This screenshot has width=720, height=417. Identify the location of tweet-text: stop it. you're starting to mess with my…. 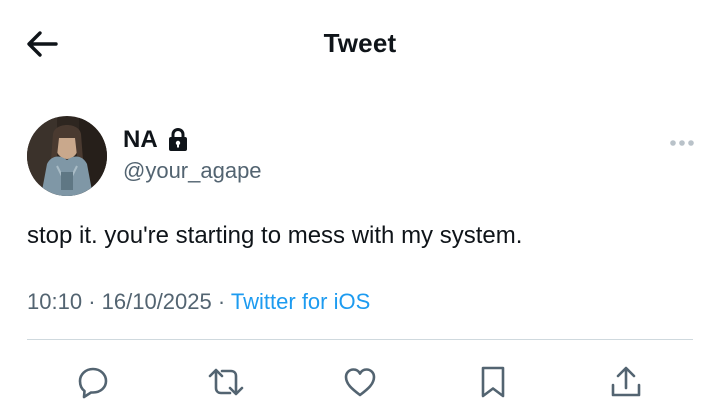
(275, 235).